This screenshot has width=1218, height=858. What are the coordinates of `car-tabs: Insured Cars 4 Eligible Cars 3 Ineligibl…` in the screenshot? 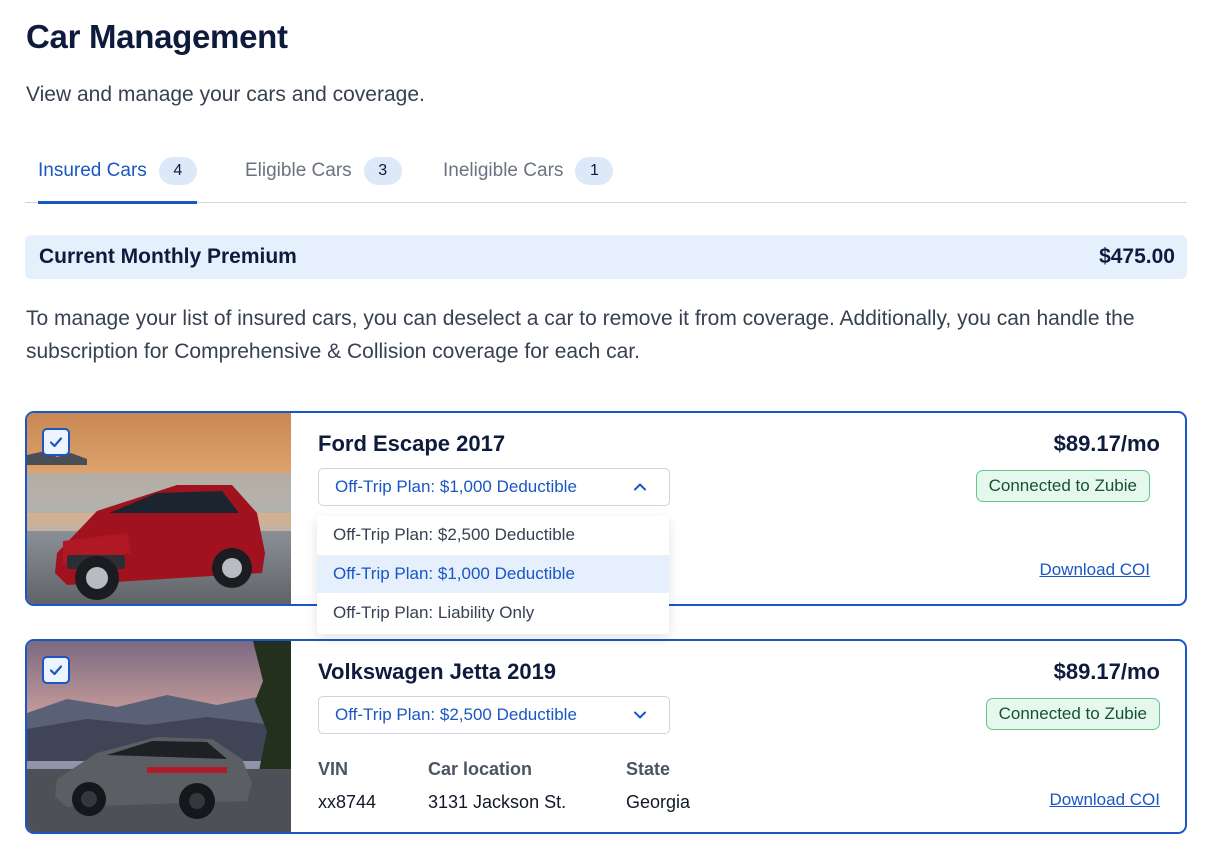 It's located at (606, 172).